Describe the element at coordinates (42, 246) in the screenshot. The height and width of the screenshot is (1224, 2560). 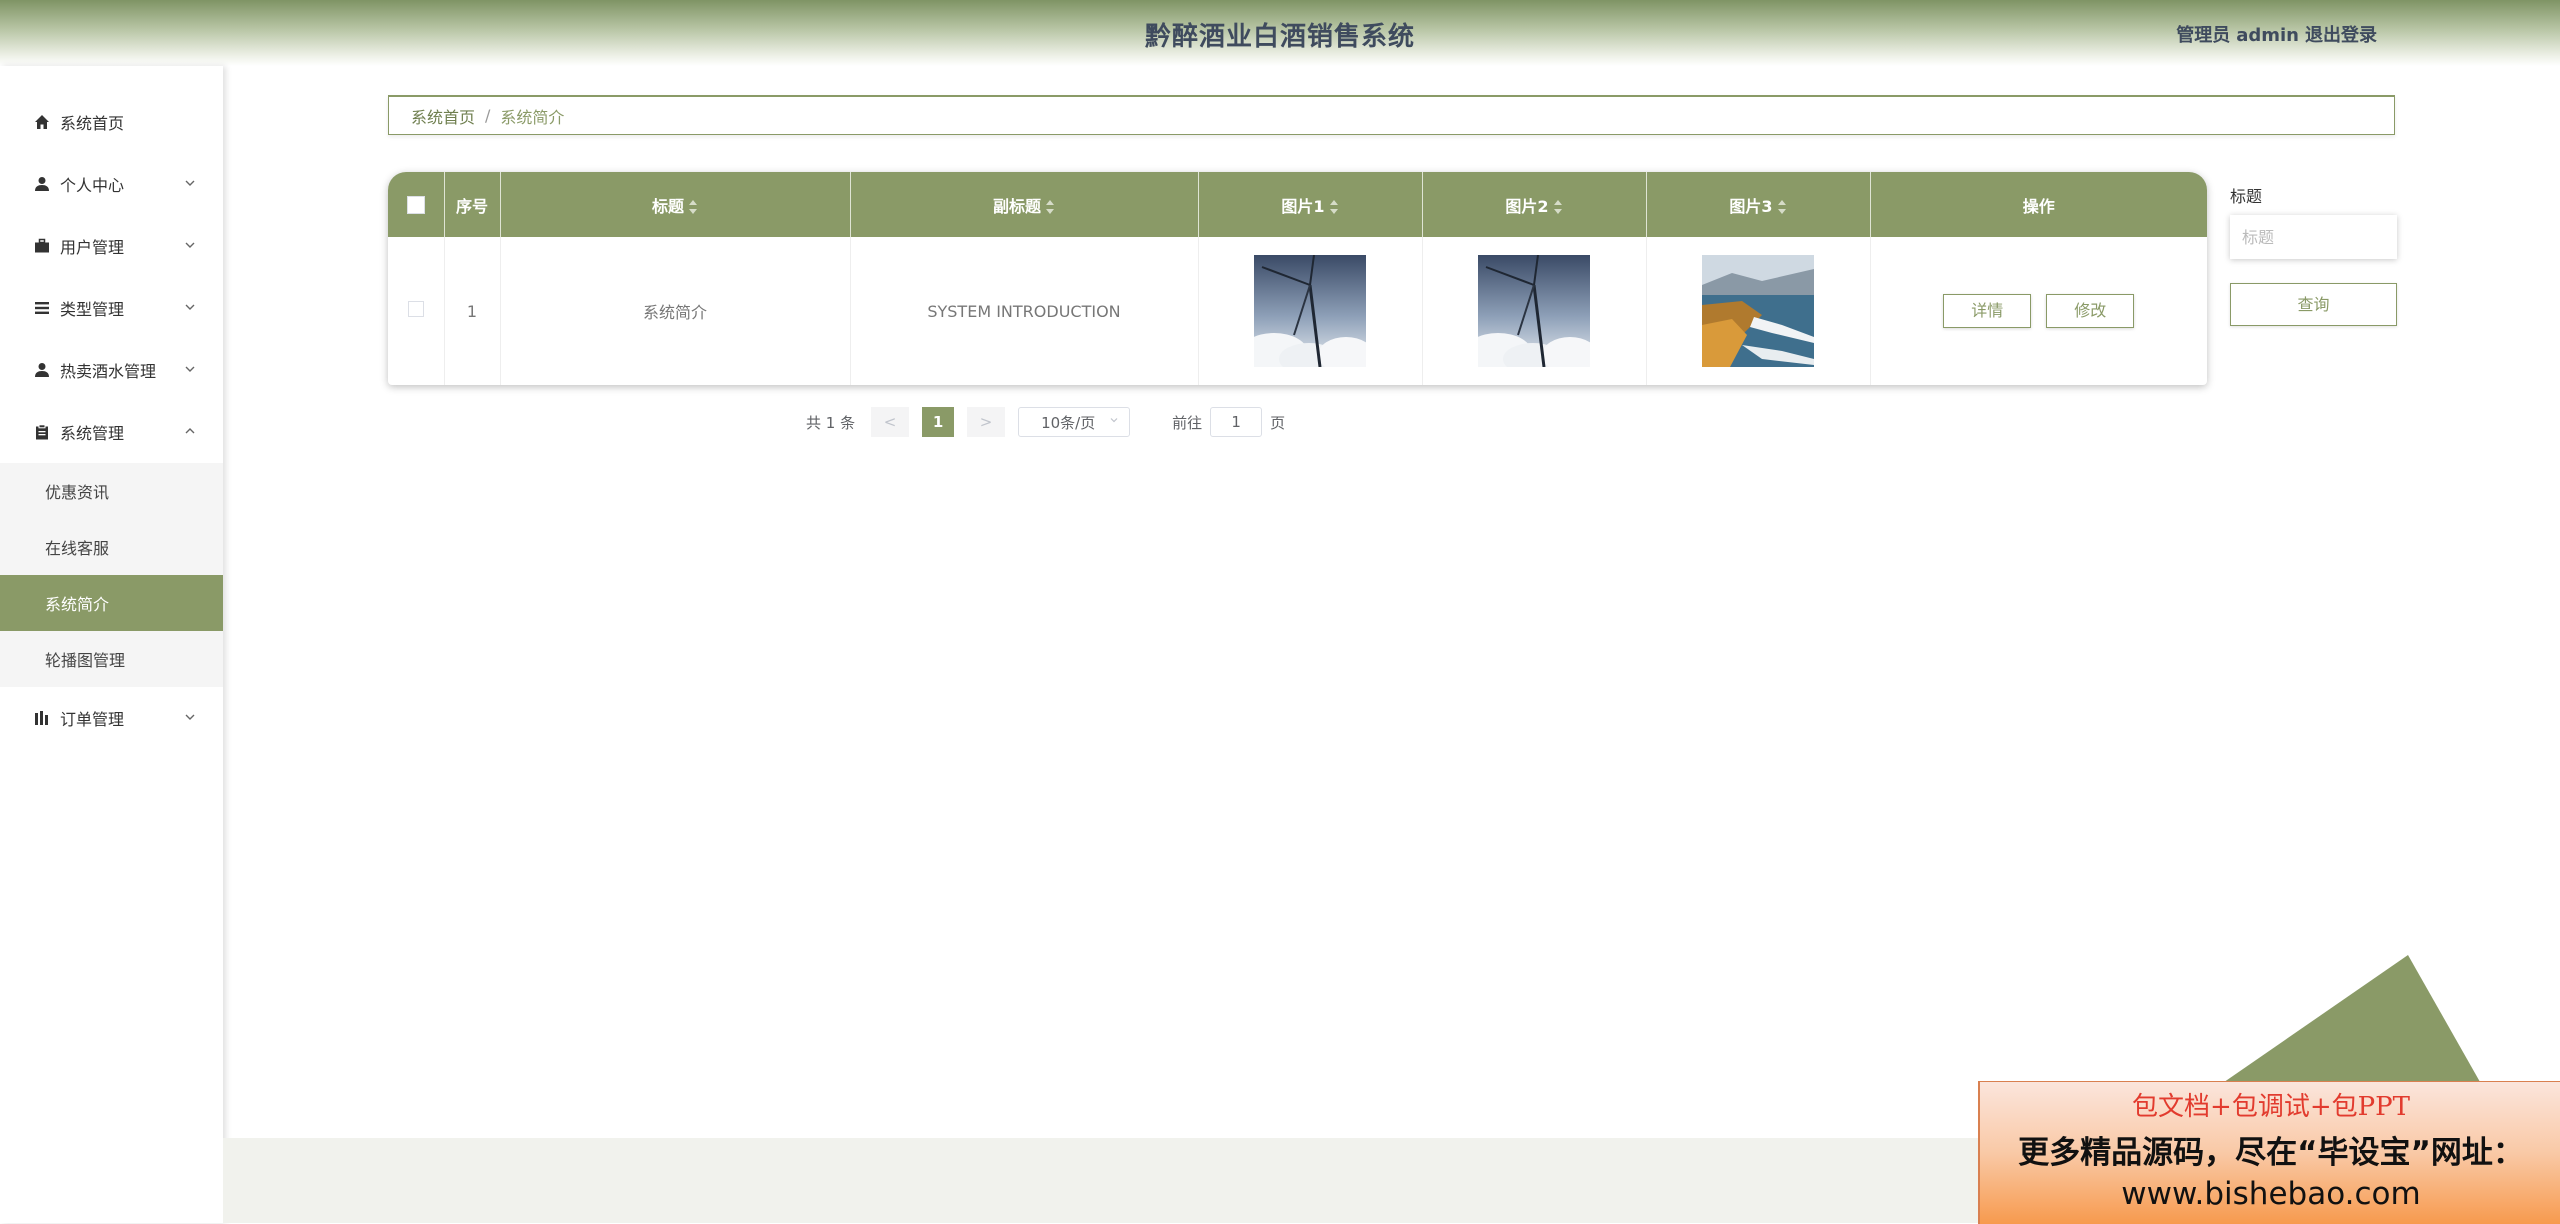
I see `briefcase-icon` at that location.